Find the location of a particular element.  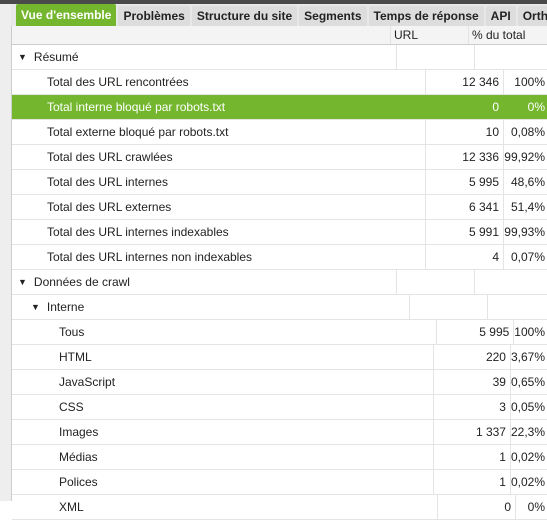

tab-0: Vue d'ensemble is located at coordinates (66, 15).